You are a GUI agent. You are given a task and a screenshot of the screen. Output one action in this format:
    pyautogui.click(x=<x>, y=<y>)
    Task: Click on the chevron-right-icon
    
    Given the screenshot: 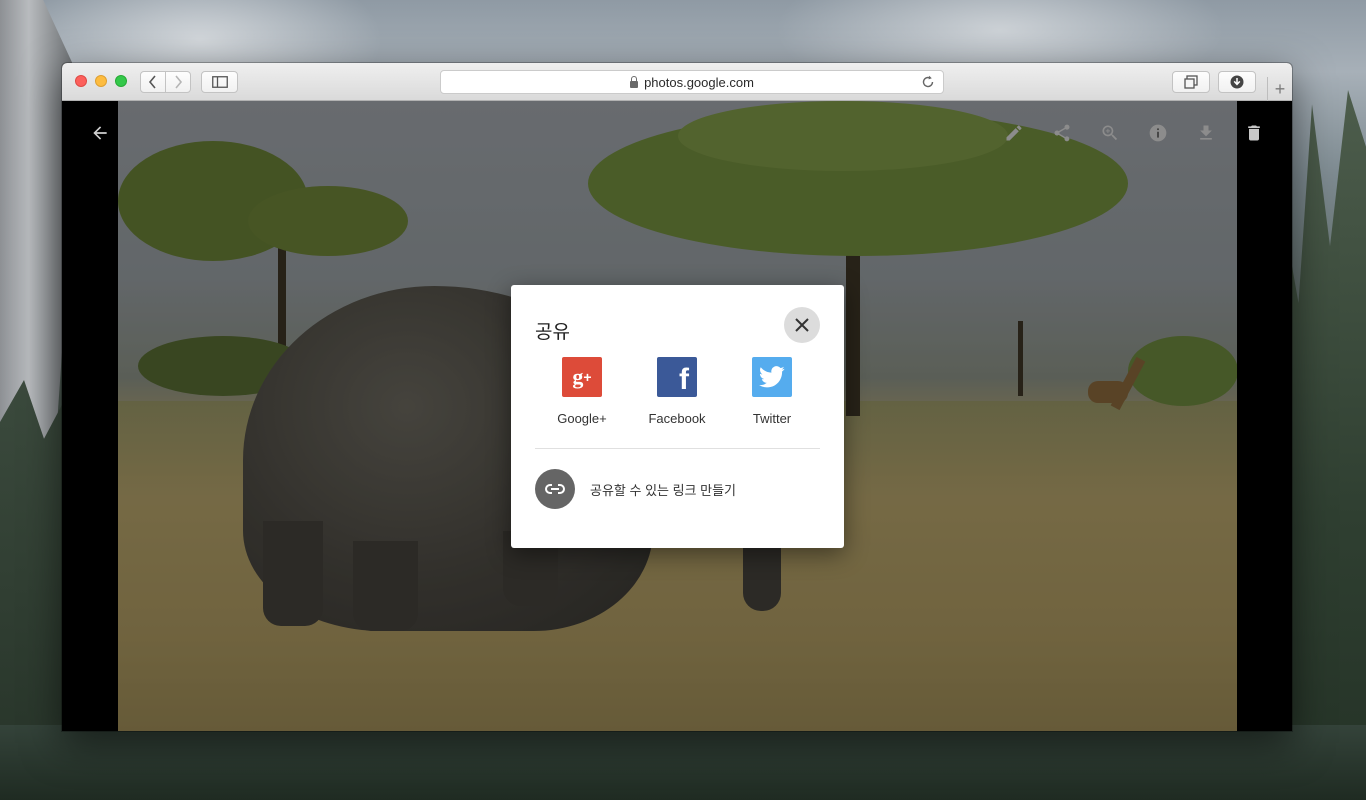 What is the action you would take?
    pyautogui.click(x=179, y=82)
    